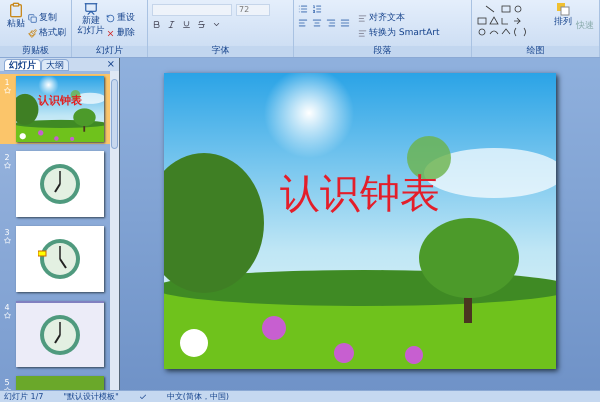  What do you see at coordinates (535, 51) in the screenshot?
I see `group-label: 绘图` at bounding box center [535, 51].